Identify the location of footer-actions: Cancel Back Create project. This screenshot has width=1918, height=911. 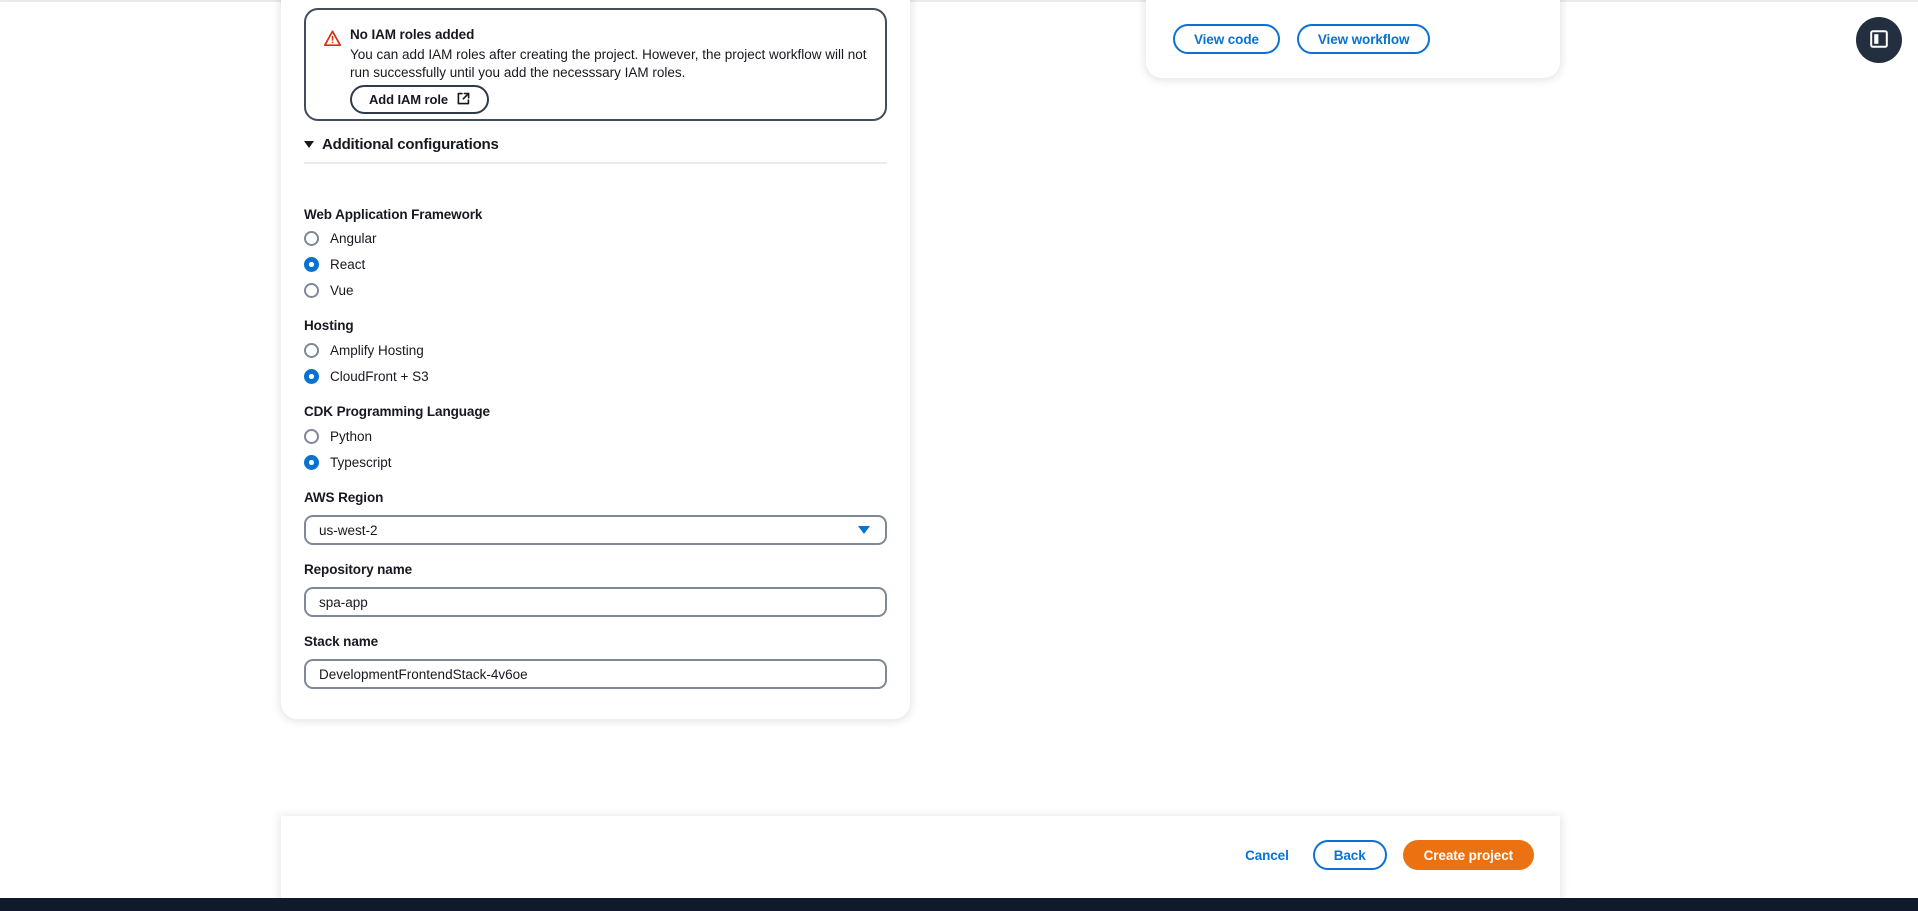
(1385, 855).